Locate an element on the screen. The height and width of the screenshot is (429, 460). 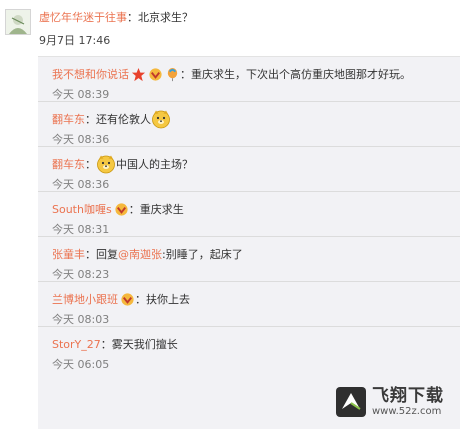
reply-username: 张童丰 is located at coordinates (68, 254).